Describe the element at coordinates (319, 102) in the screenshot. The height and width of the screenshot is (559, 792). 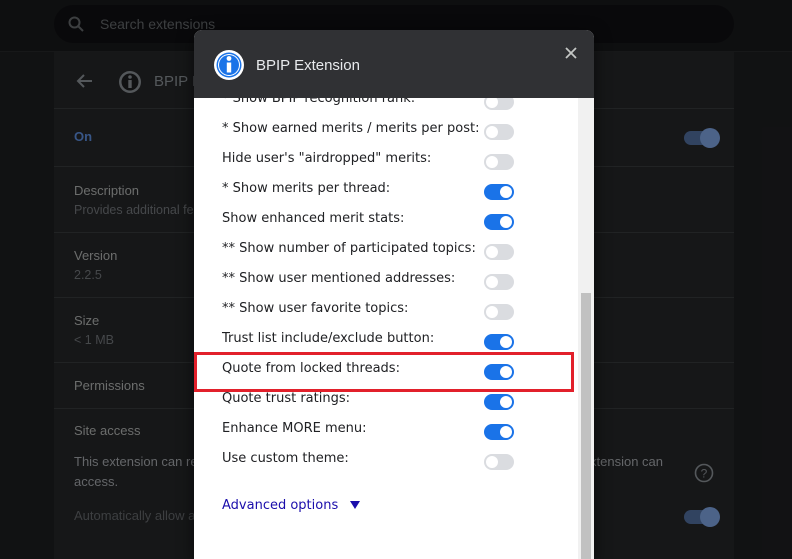
I see `option-label: * Show BPIP recognition rank:` at that location.